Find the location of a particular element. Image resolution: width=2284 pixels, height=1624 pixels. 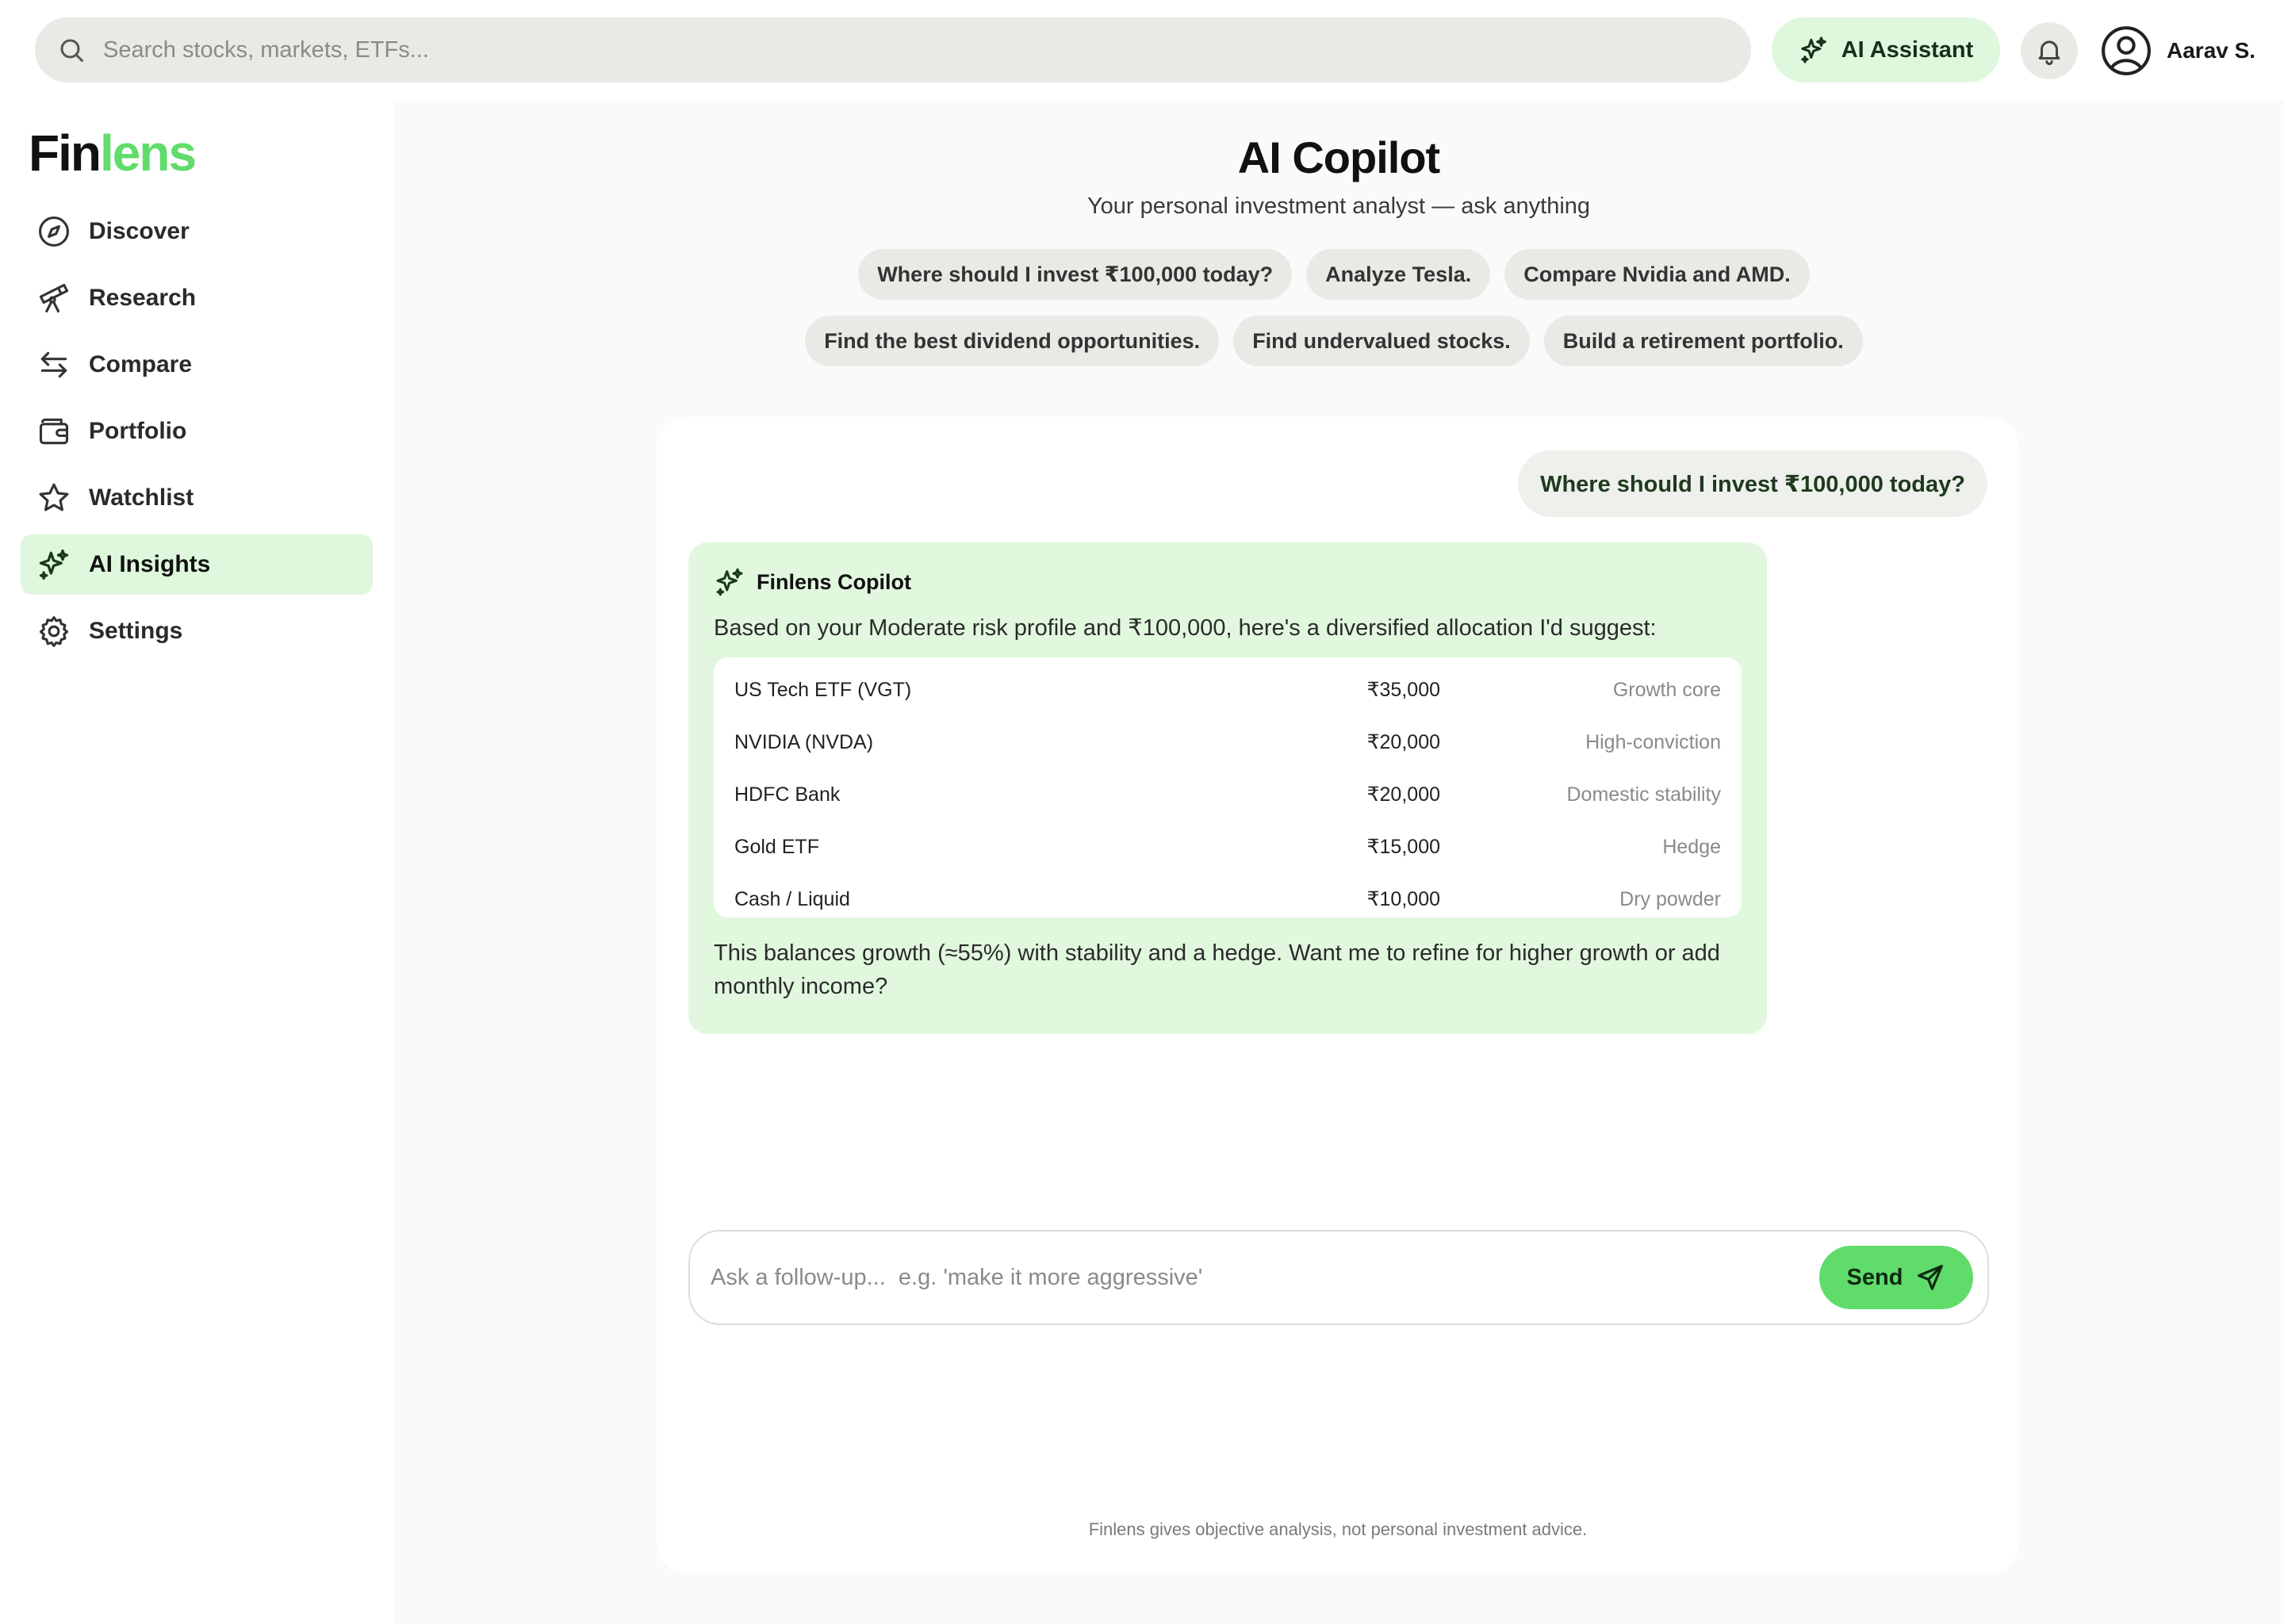

top-bar: AI Assistant Aarav S. is located at coordinates (1142, 50).